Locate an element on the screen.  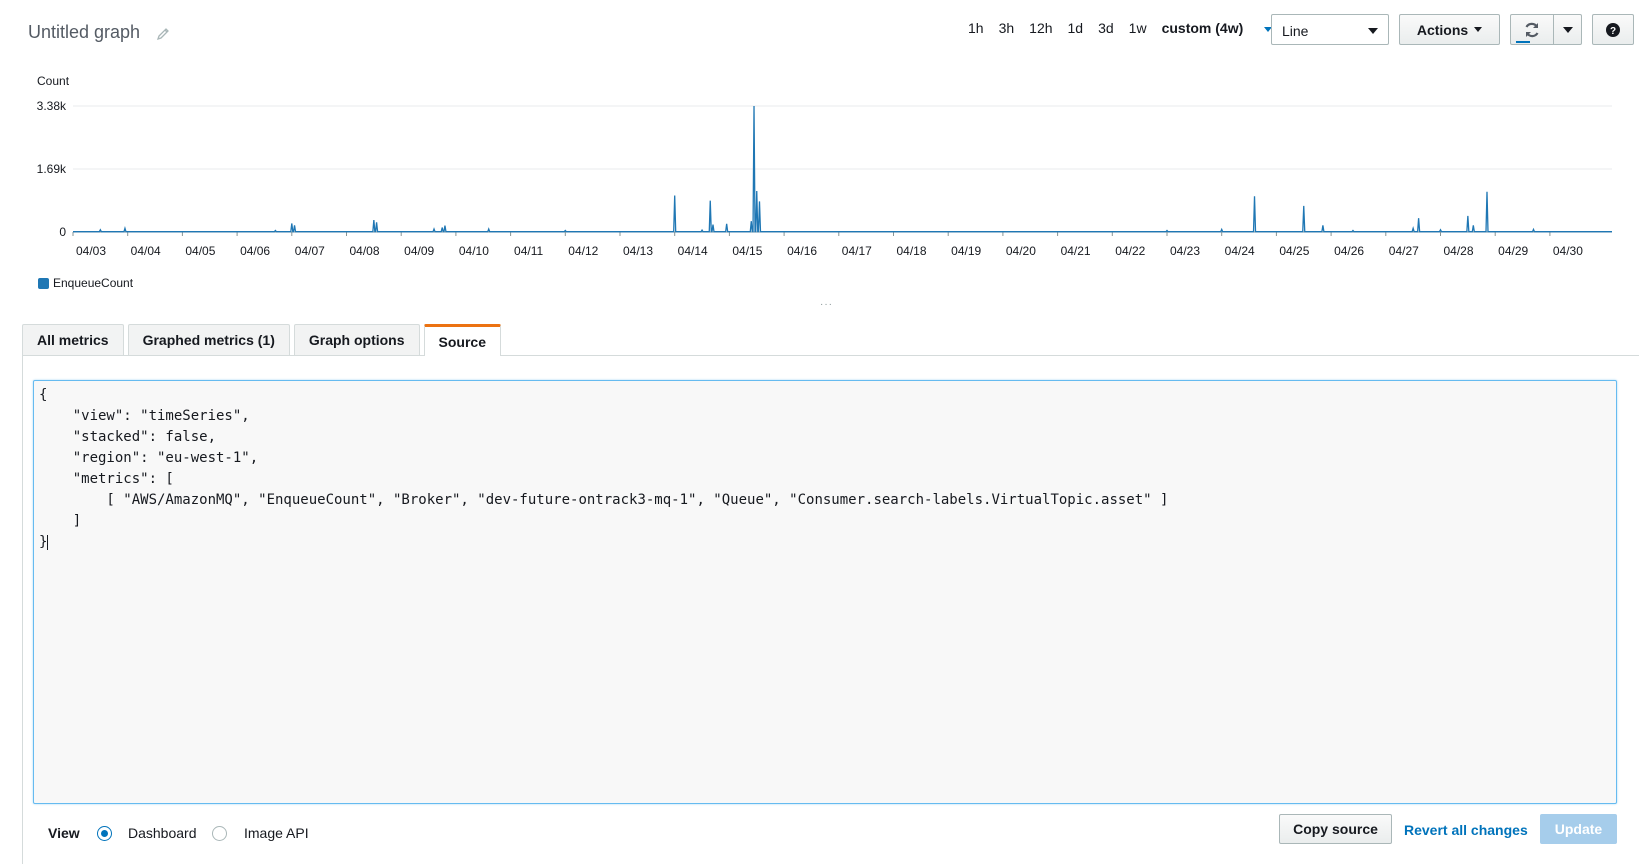
range-1w: 1w is located at coordinates (1138, 28).